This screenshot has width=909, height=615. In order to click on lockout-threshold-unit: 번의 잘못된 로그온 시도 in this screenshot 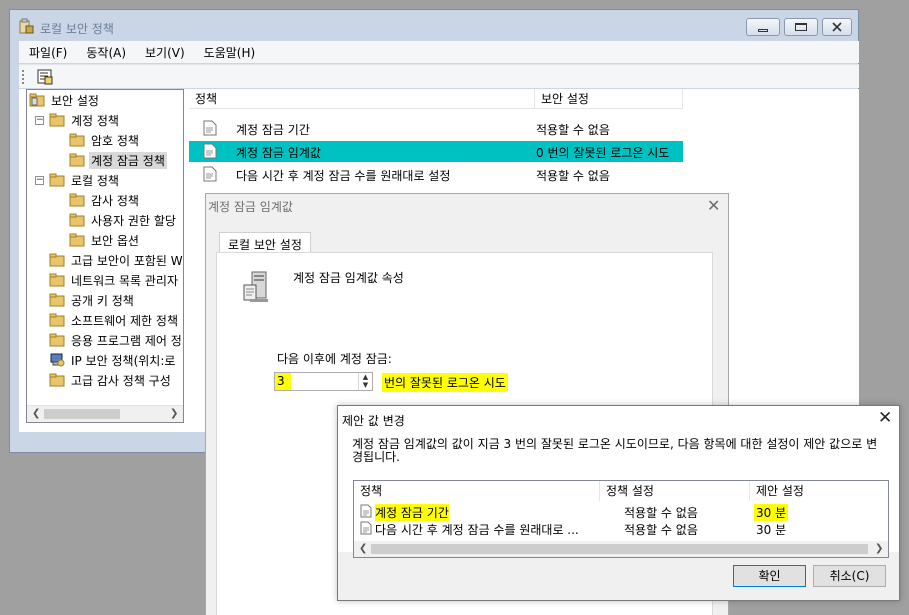, I will do `click(445, 382)`.